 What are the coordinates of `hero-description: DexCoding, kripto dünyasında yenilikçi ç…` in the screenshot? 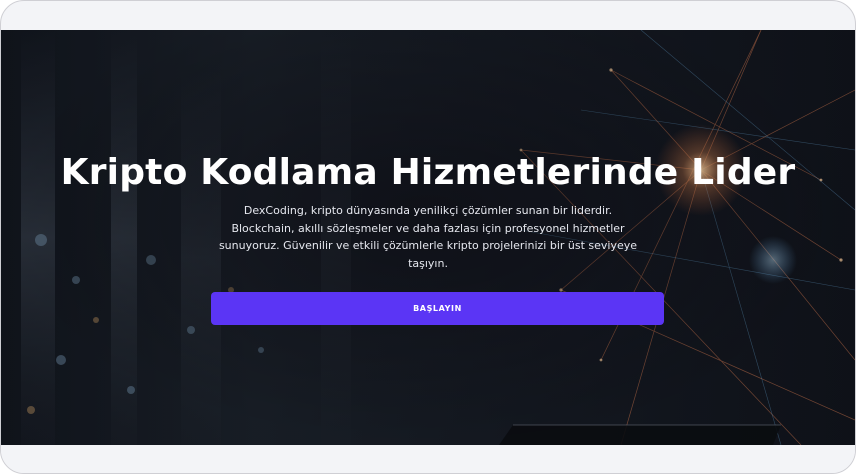 It's located at (428, 237).